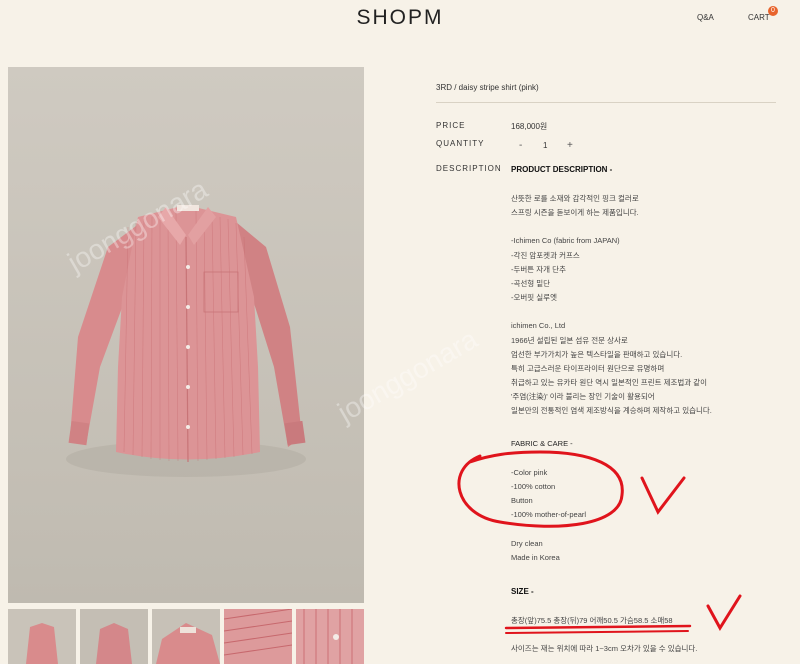 The image size is (800, 664). I want to click on fabric-line: -Color pink, so click(529, 472).